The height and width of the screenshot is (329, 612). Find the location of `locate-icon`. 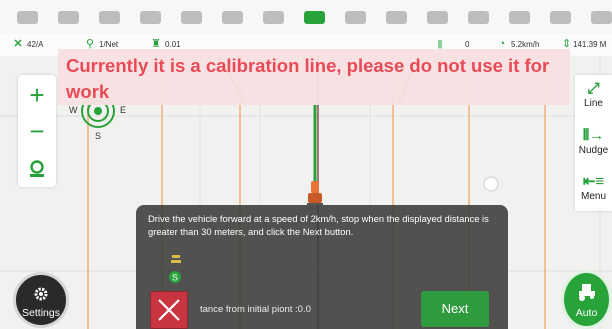

locate-icon is located at coordinates (37, 168).